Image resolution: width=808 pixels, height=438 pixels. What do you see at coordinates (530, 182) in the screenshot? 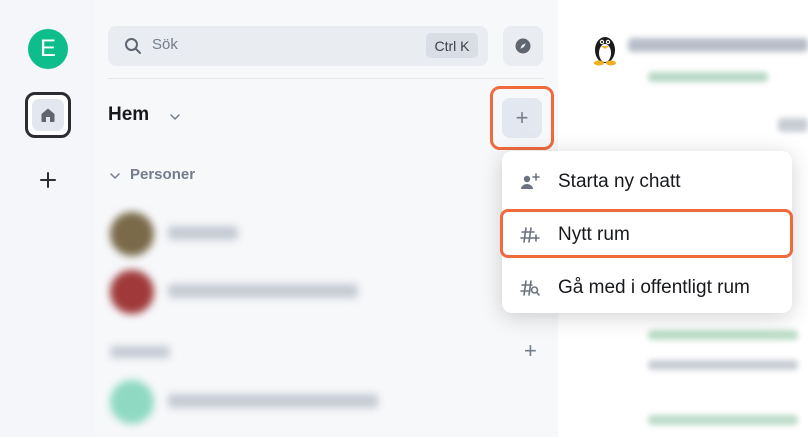
I see `new-chat-icon` at bounding box center [530, 182].